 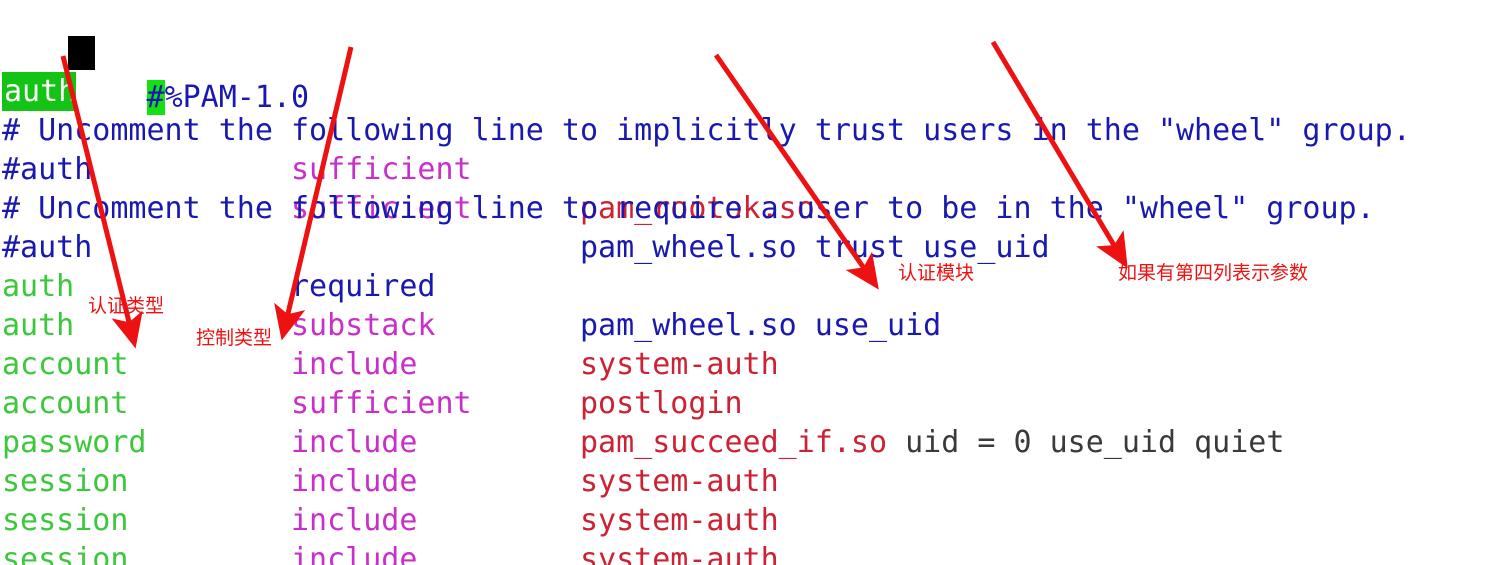 I want to click on line9-module-and-args: pam_succeed_if.so uid = 0 use_uid quiet, so click(x=932, y=442).